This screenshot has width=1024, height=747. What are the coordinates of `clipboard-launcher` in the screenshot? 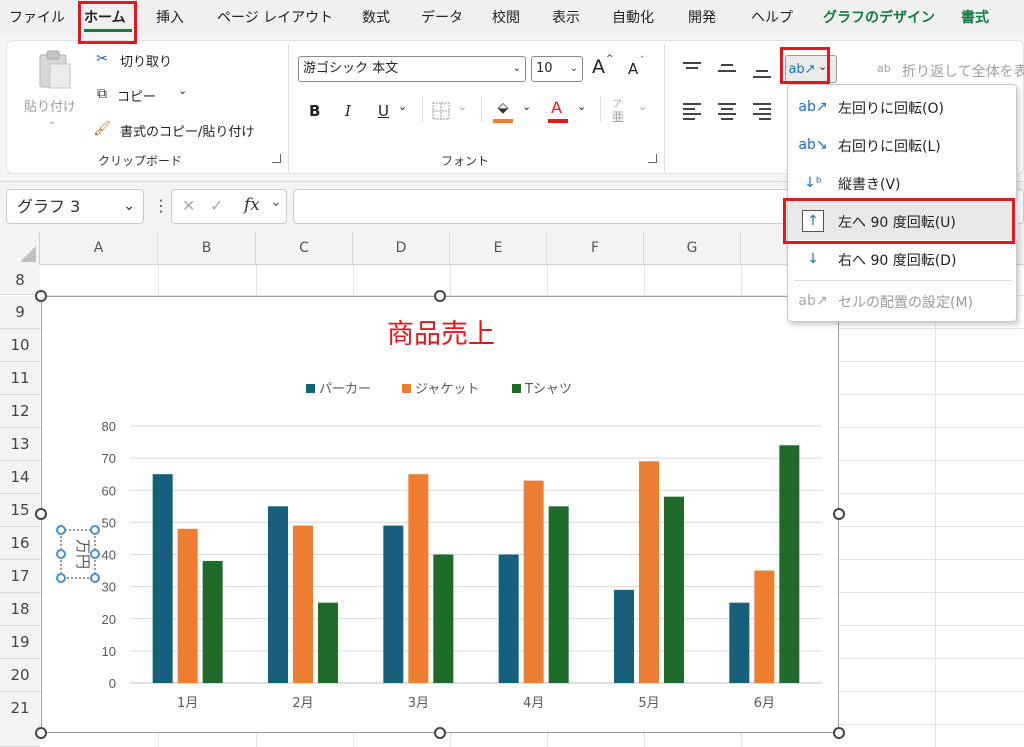 It's located at (276, 158).